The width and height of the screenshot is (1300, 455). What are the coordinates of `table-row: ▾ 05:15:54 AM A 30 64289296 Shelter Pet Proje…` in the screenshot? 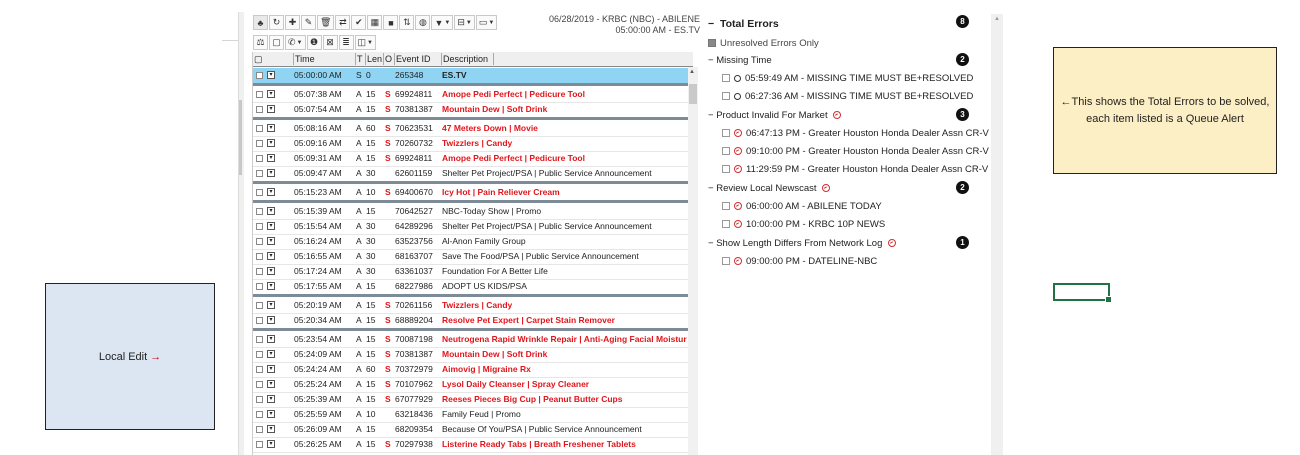 It's located at (473, 227).